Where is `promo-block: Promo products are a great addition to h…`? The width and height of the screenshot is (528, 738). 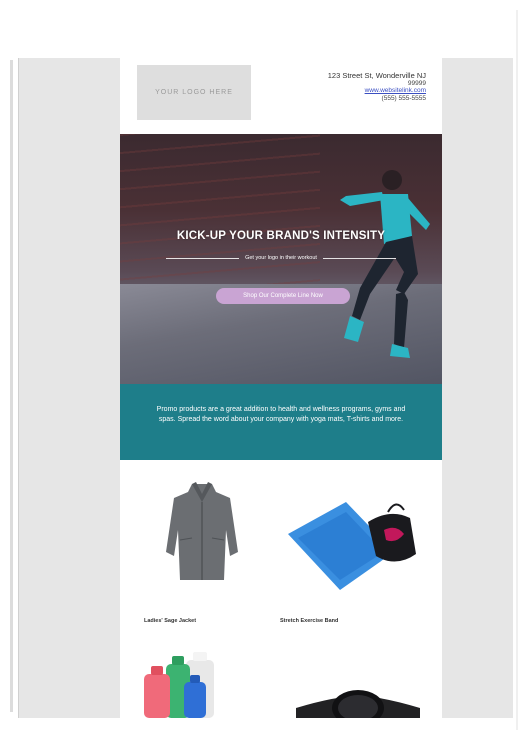
promo-block: Promo products are a great addition to h… is located at coordinates (281, 422).